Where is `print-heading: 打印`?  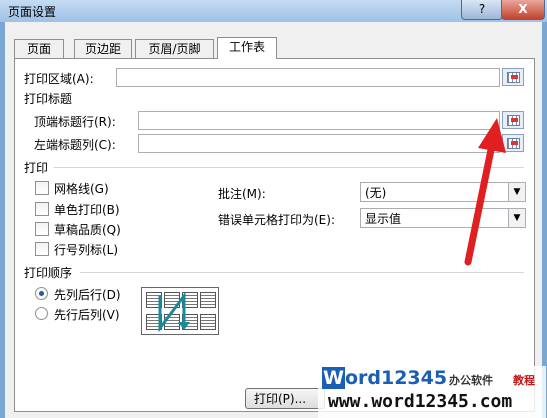
print-heading: 打印 is located at coordinates (36, 168).